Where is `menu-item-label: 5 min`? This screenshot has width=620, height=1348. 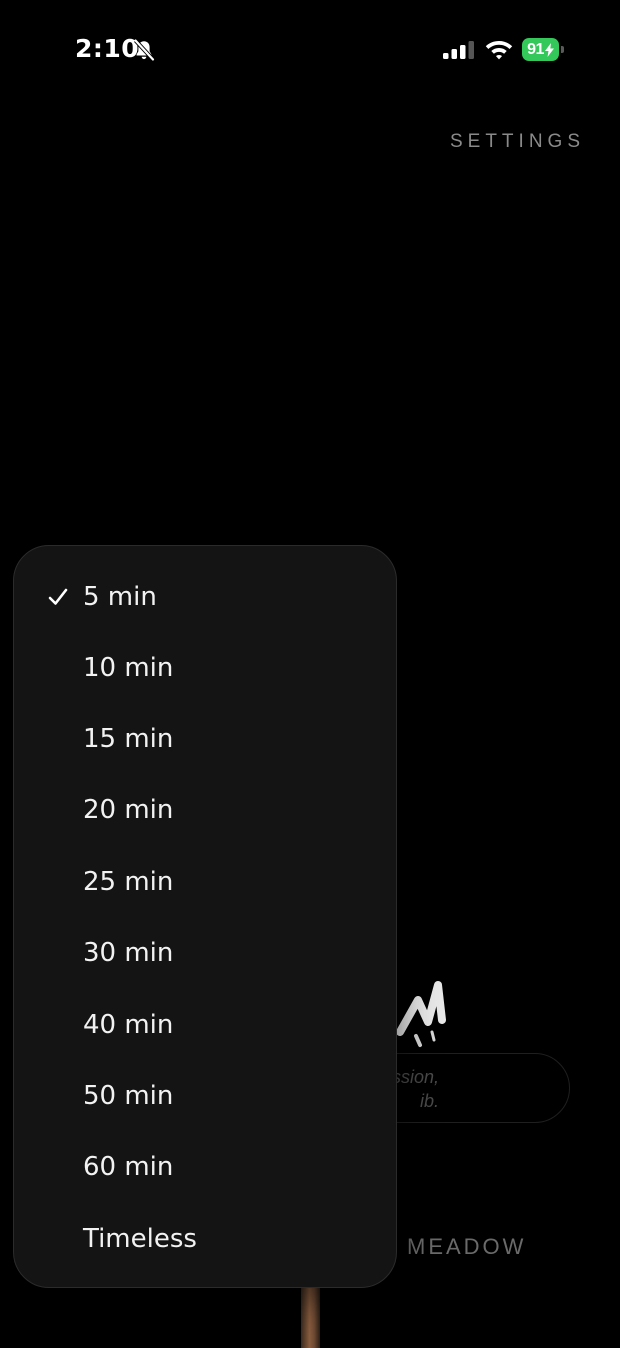
menu-item-label: 5 min is located at coordinates (120, 596).